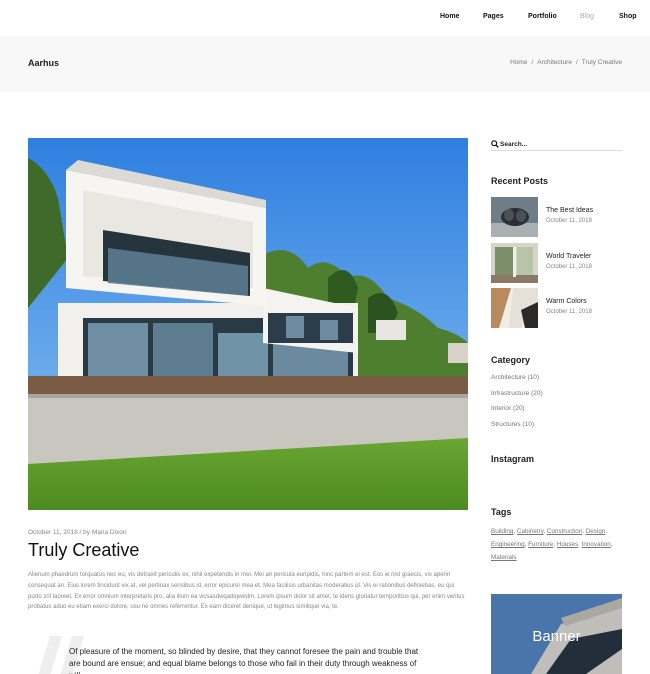  I want to click on page-title-bar: Aarhus Home / Architecture / Truly Creative, so click(325, 64).